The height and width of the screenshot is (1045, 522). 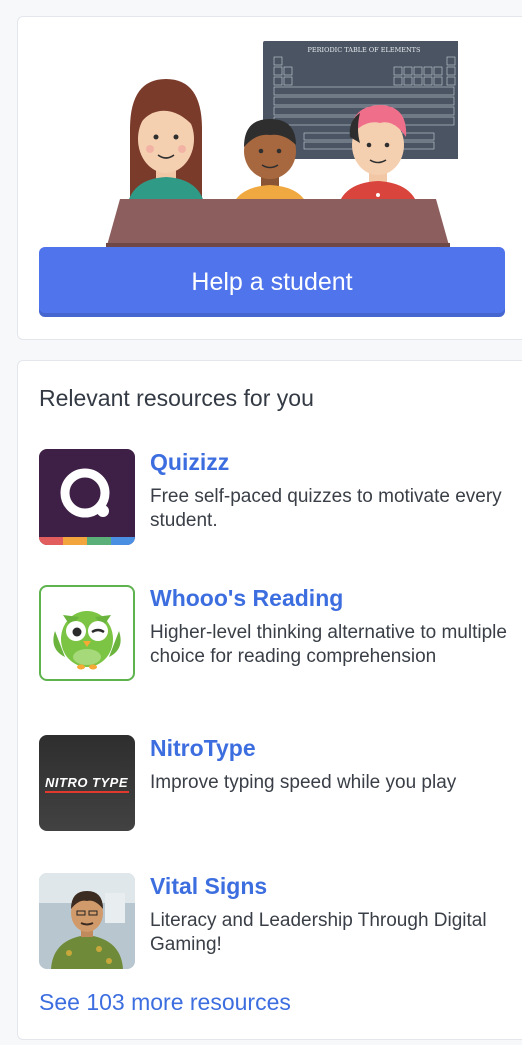 I want to click on resource-link-nitrotype: NitroType, so click(x=203, y=748).